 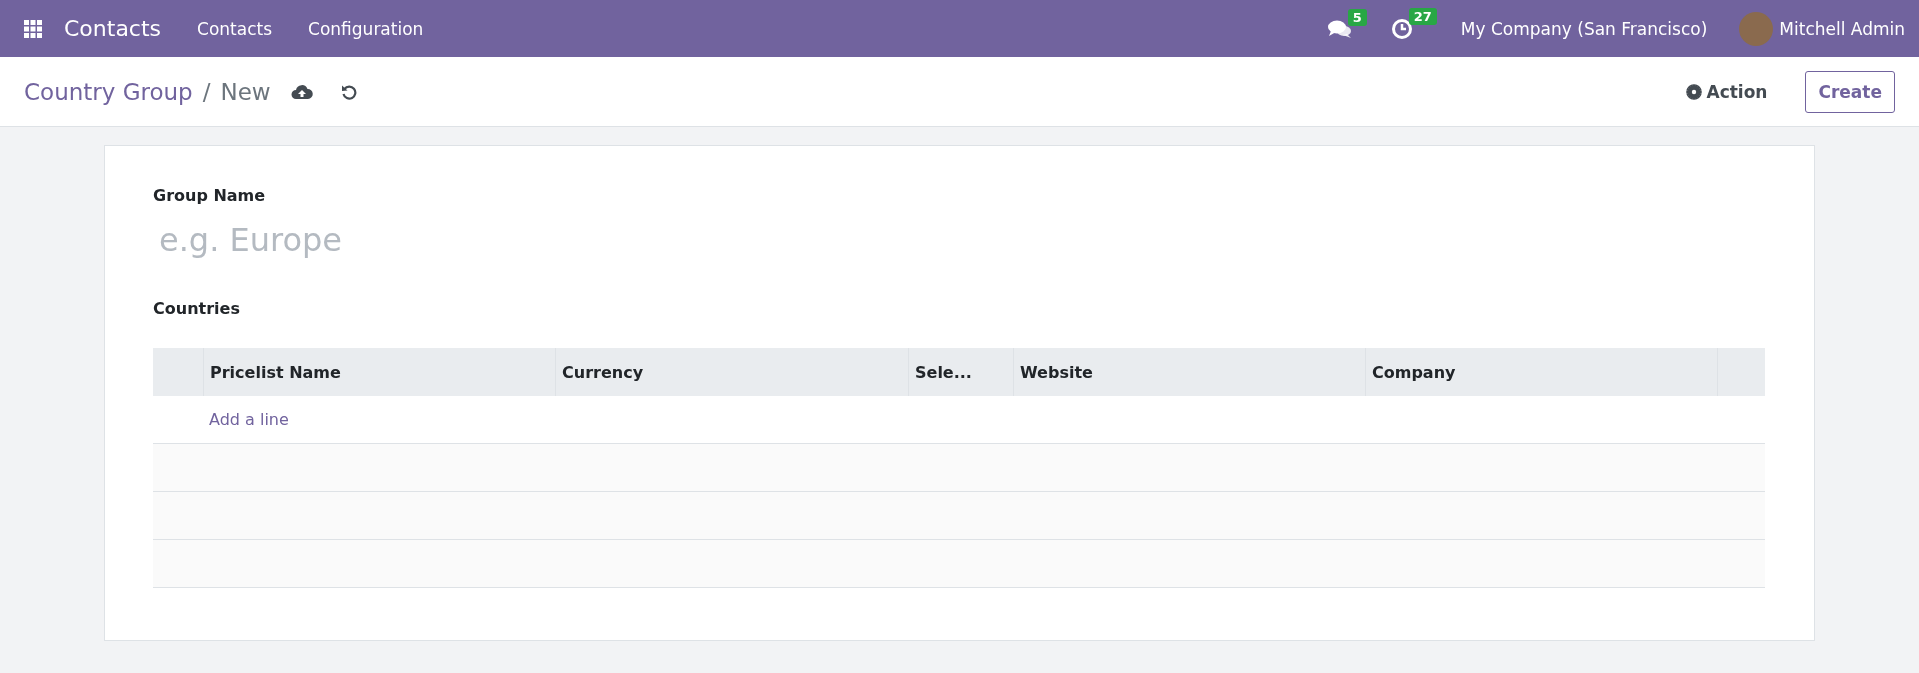 What do you see at coordinates (366, 28) in the screenshot?
I see `menu-item: Configuration` at bounding box center [366, 28].